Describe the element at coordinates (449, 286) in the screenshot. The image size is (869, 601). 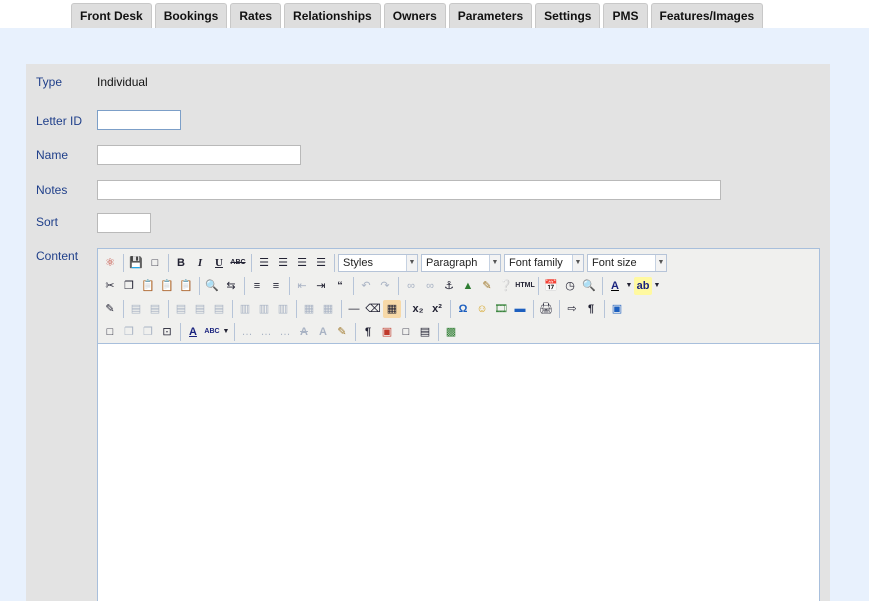
I see `anchor-icon: ⚓` at that location.